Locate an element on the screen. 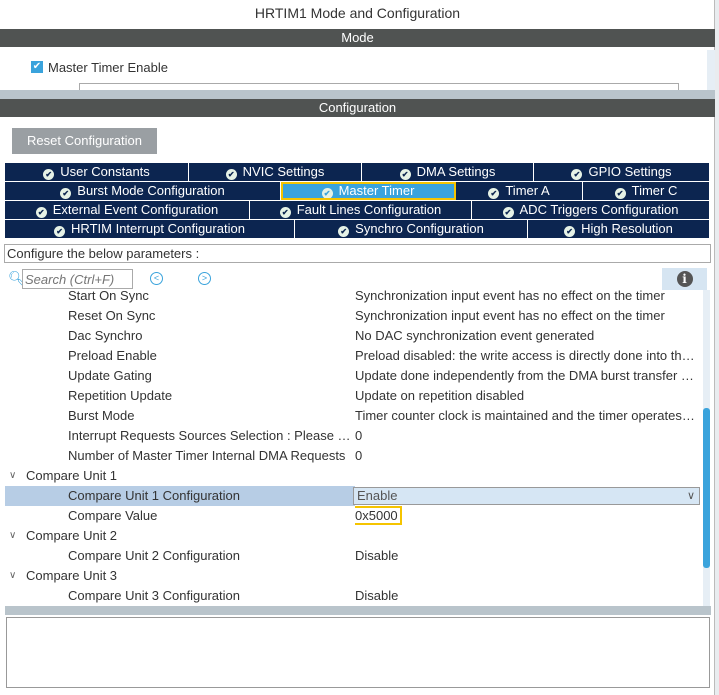 Image resolution: width=719 pixels, height=695 pixels. parameter-label: Dac Synchro is located at coordinates (105, 335).